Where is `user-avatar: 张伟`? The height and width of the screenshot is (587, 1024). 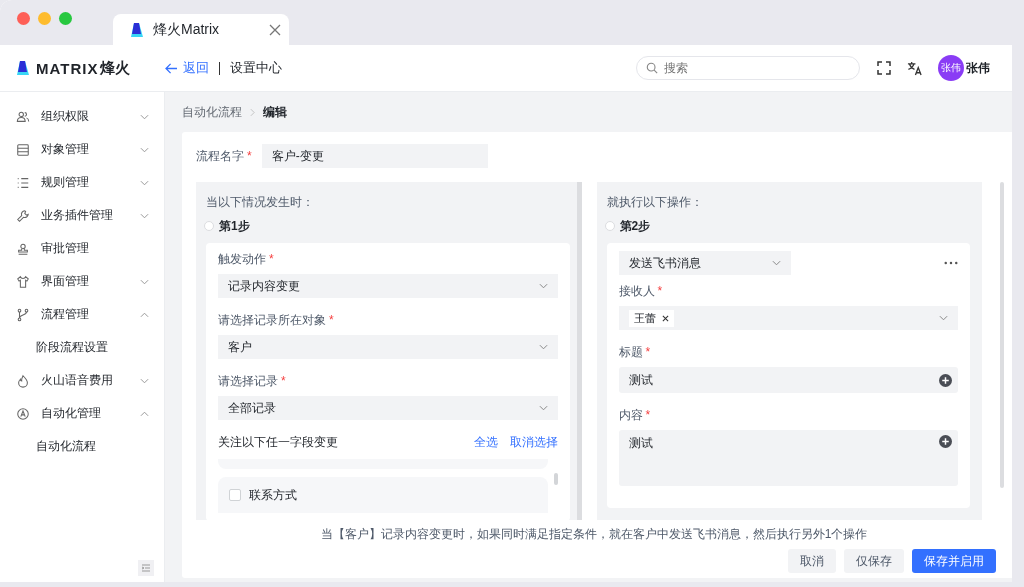
user-avatar: 张伟 is located at coordinates (951, 68).